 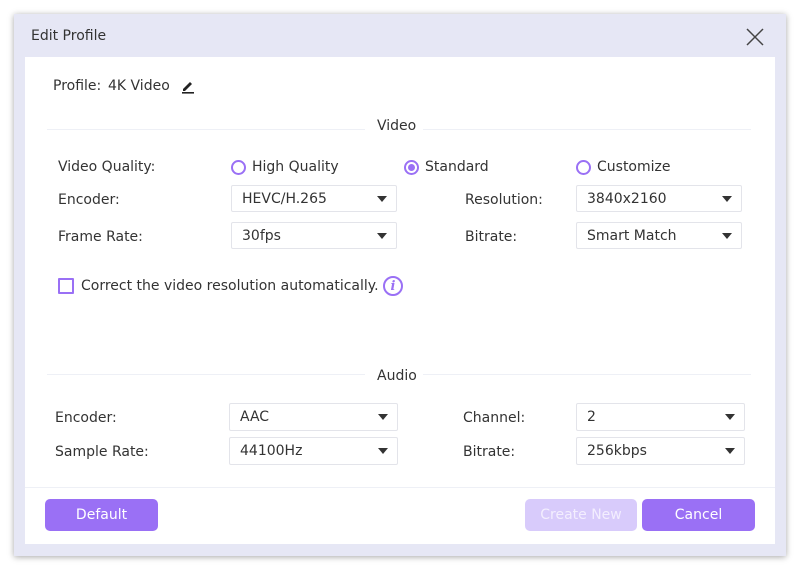 I want to click on close-icon, so click(x=755, y=37).